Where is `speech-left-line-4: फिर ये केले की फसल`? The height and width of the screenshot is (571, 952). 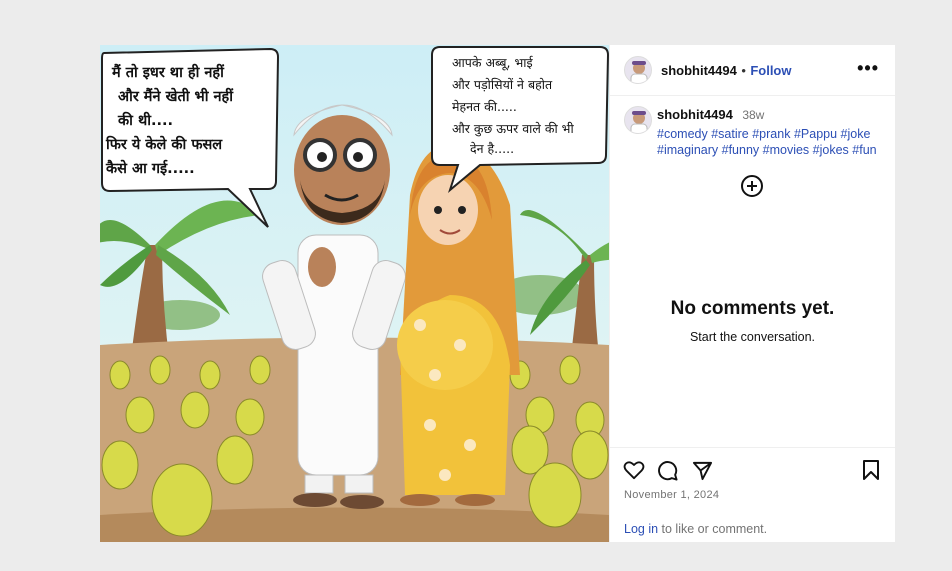 speech-left-line-4: फिर ये केले की फसल is located at coordinates (164, 144).